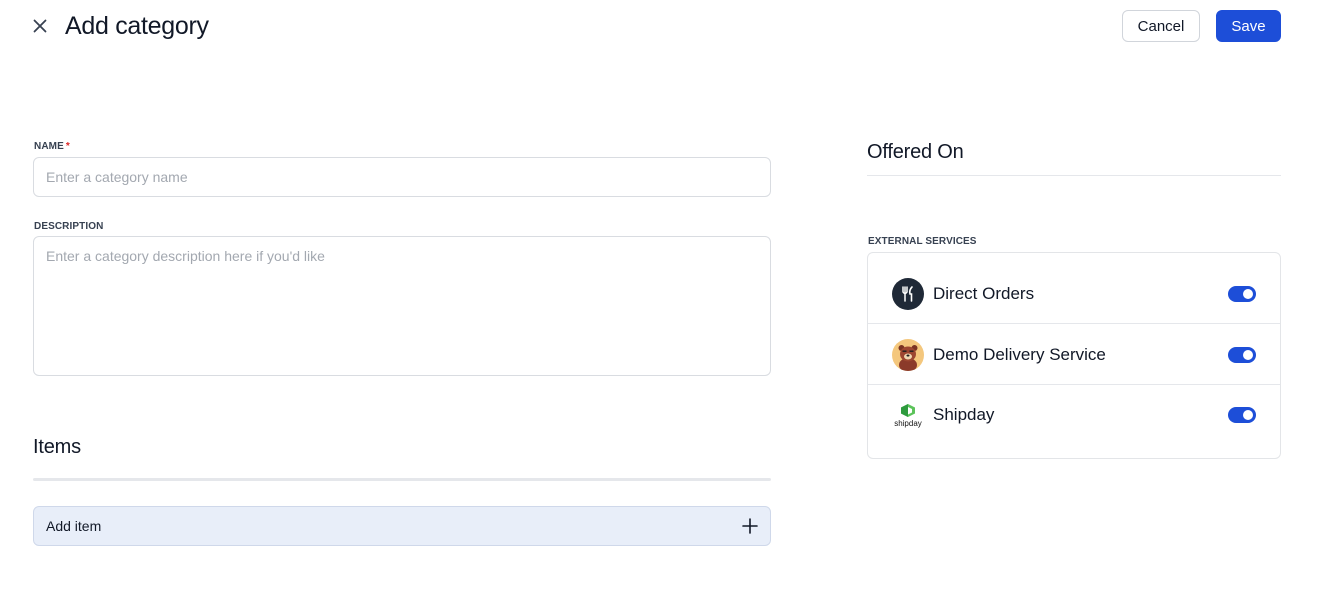 This screenshot has height=610, width=1333. I want to click on add-item-button: Add item, so click(402, 526).